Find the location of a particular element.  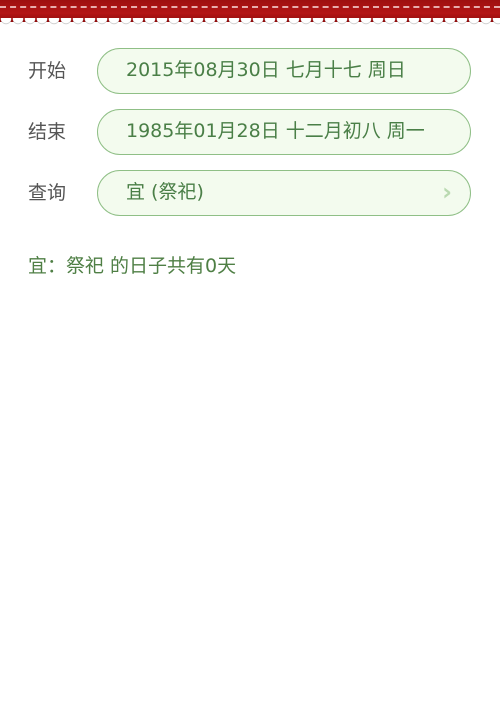

start-date-label: 开始 is located at coordinates (47, 71).